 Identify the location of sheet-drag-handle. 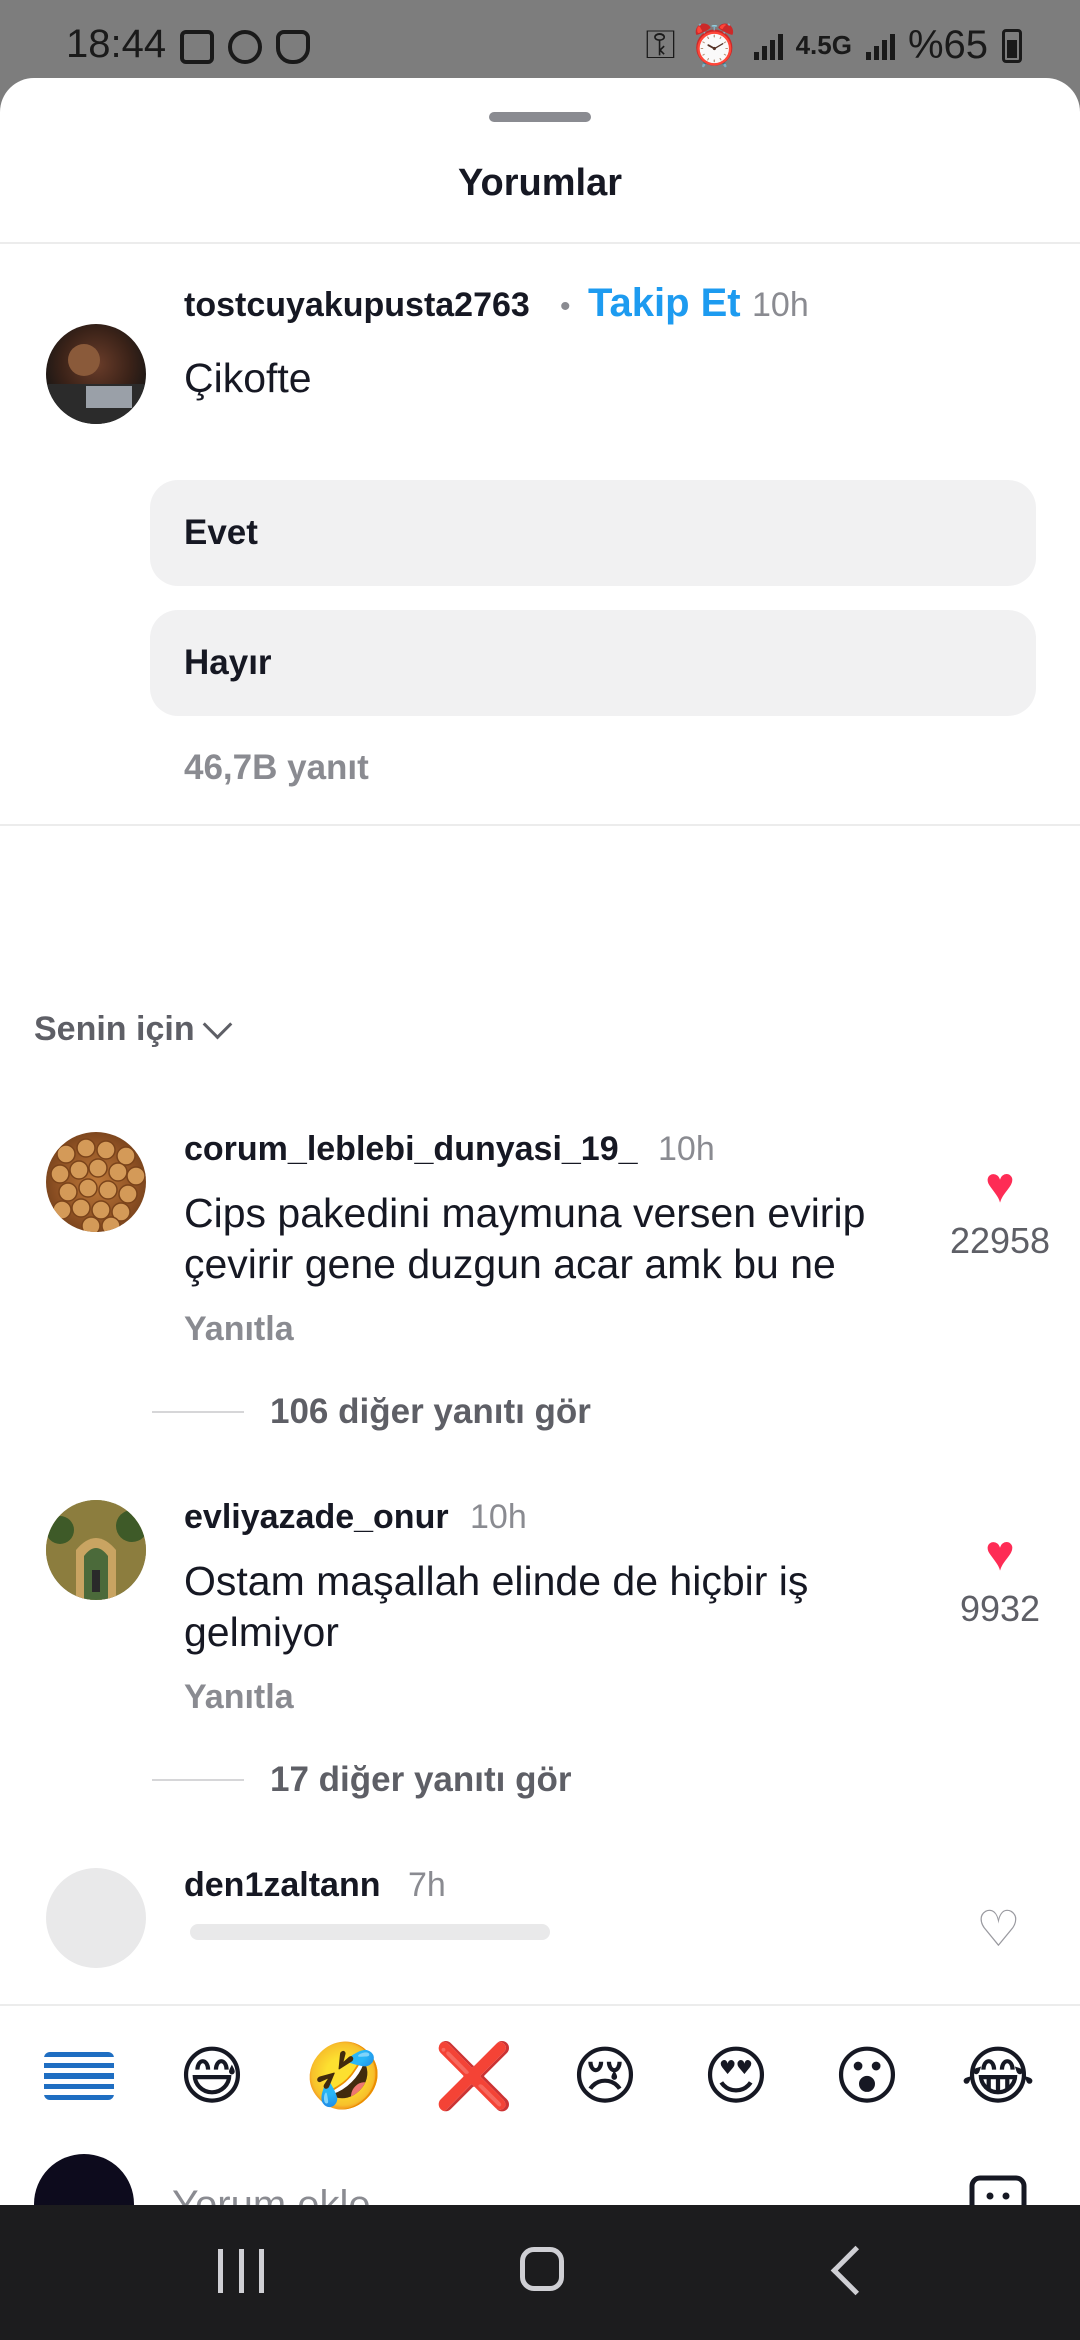
(540, 117).